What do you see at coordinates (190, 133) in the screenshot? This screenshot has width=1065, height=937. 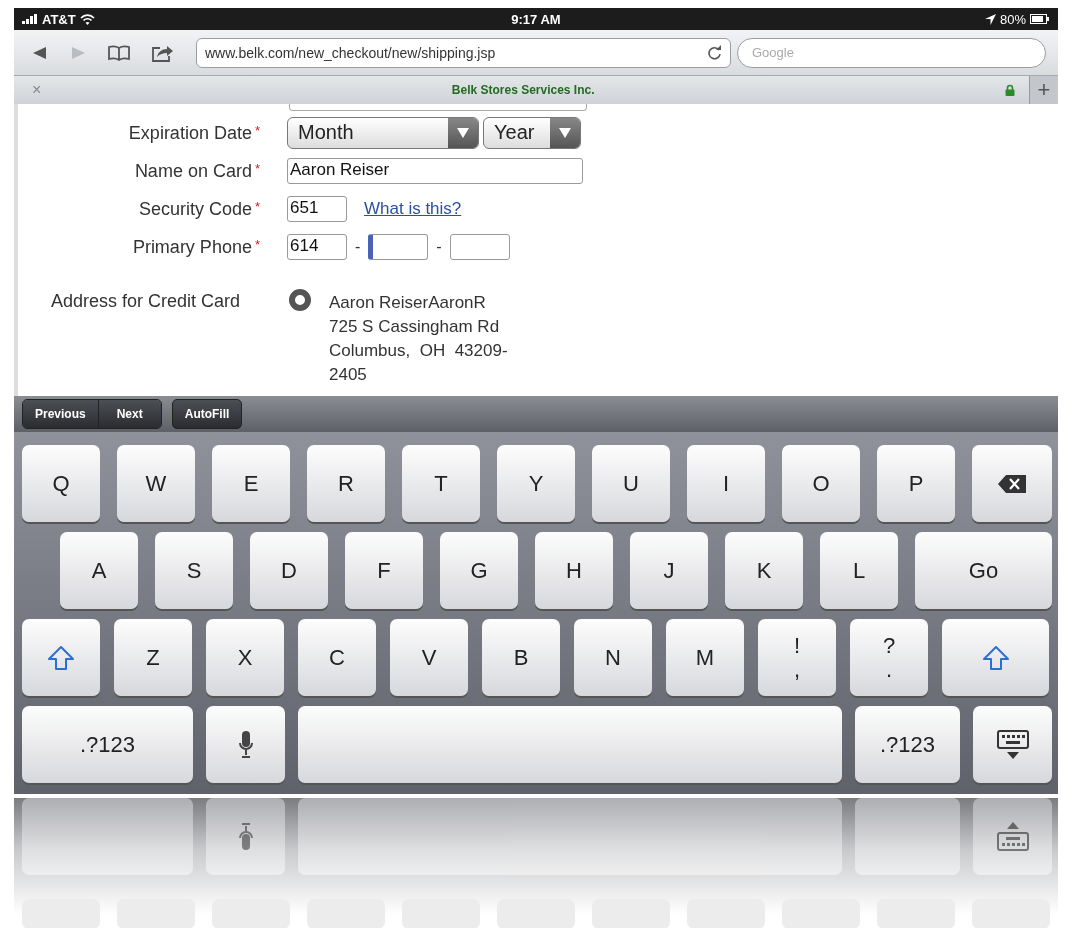 I see `field-label: Expiration Date` at bounding box center [190, 133].